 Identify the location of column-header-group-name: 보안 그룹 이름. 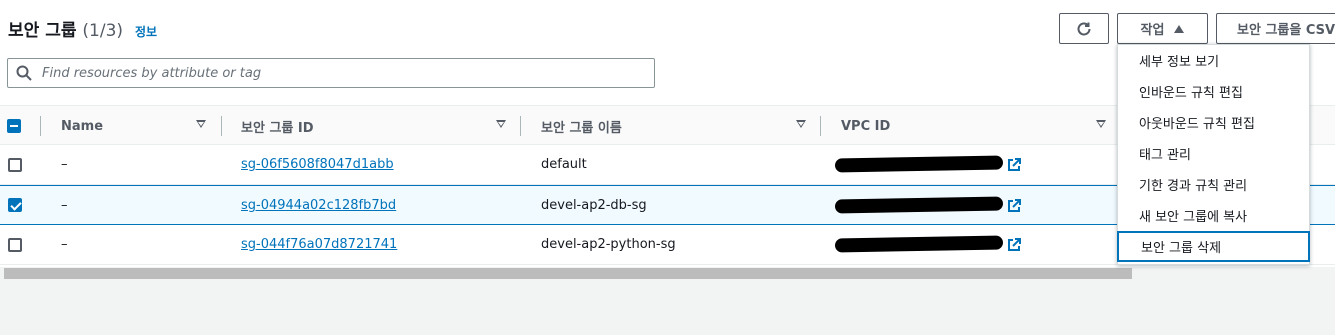
(676, 126).